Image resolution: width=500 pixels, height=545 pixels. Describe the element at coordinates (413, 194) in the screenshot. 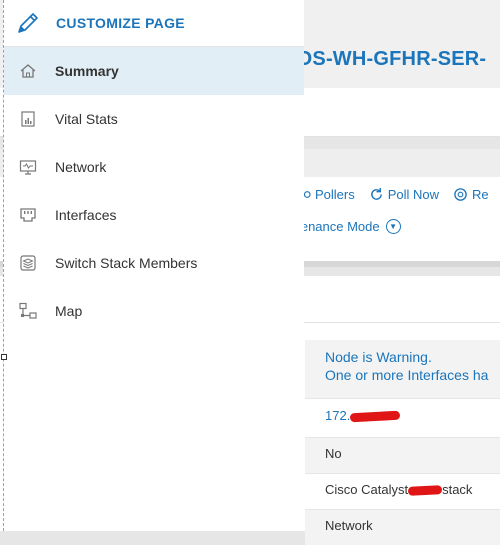

I see `poll-now-label: Poll Now` at that location.